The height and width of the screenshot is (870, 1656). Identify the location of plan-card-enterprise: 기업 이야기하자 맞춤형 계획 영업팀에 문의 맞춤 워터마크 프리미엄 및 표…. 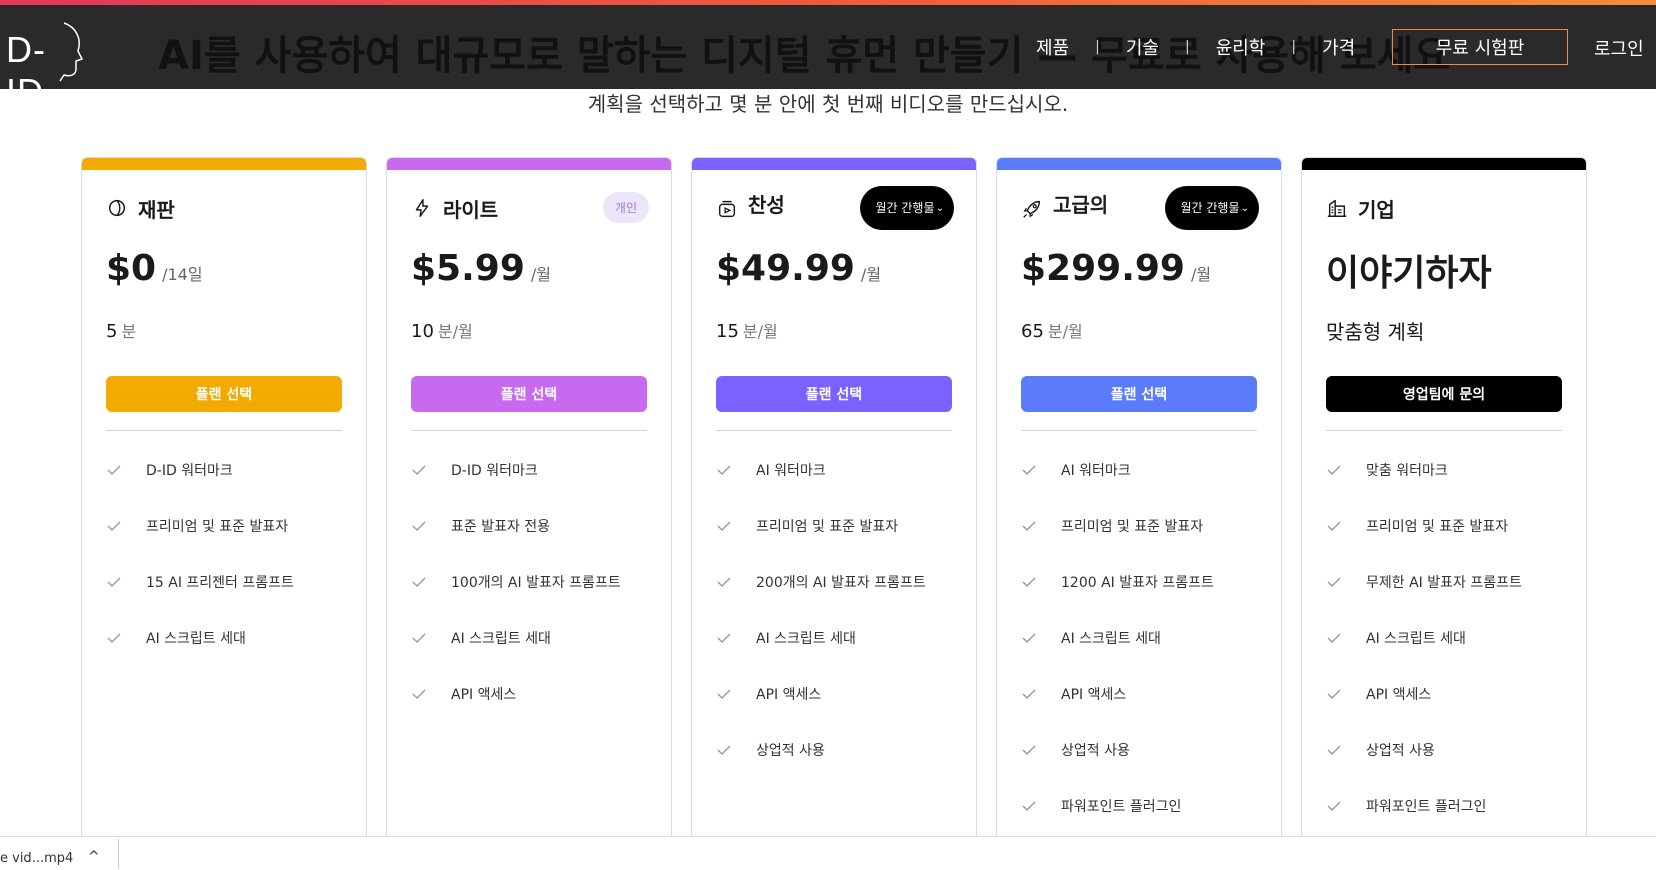
(1444, 507).